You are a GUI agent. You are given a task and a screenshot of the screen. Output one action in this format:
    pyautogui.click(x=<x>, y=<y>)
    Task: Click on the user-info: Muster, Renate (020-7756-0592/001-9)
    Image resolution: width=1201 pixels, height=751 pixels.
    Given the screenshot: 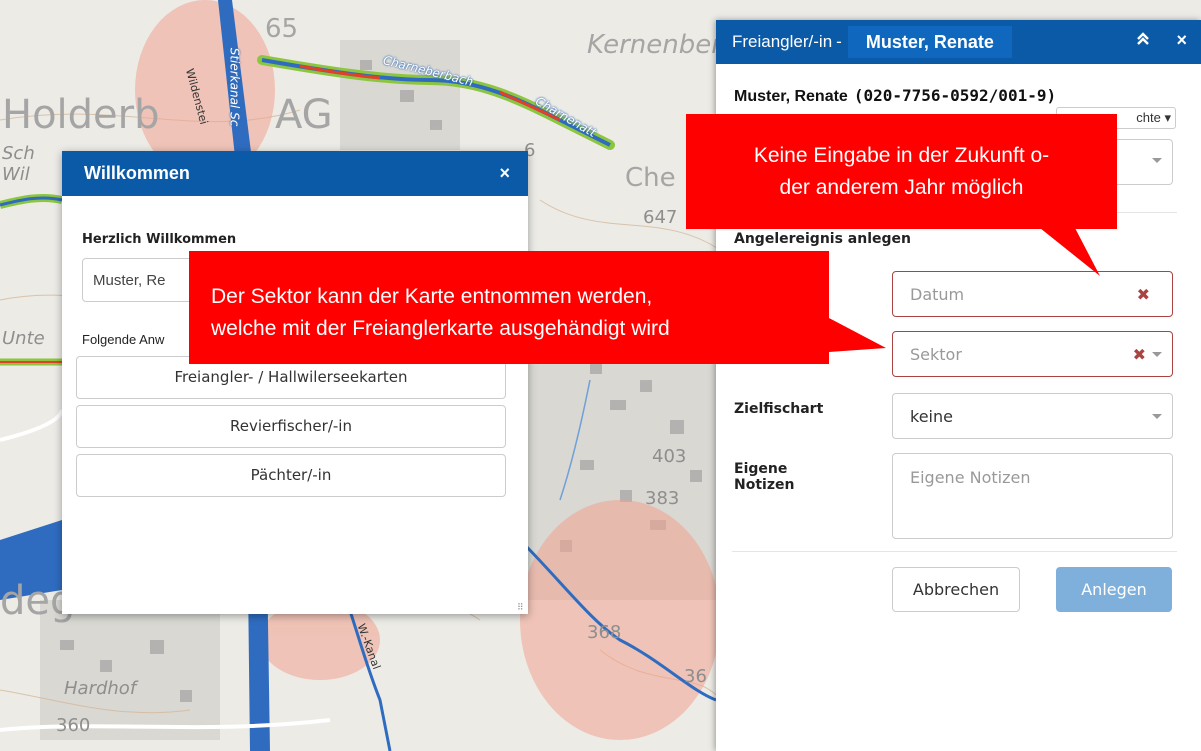 What is the action you would take?
    pyautogui.click(x=895, y=96)
    